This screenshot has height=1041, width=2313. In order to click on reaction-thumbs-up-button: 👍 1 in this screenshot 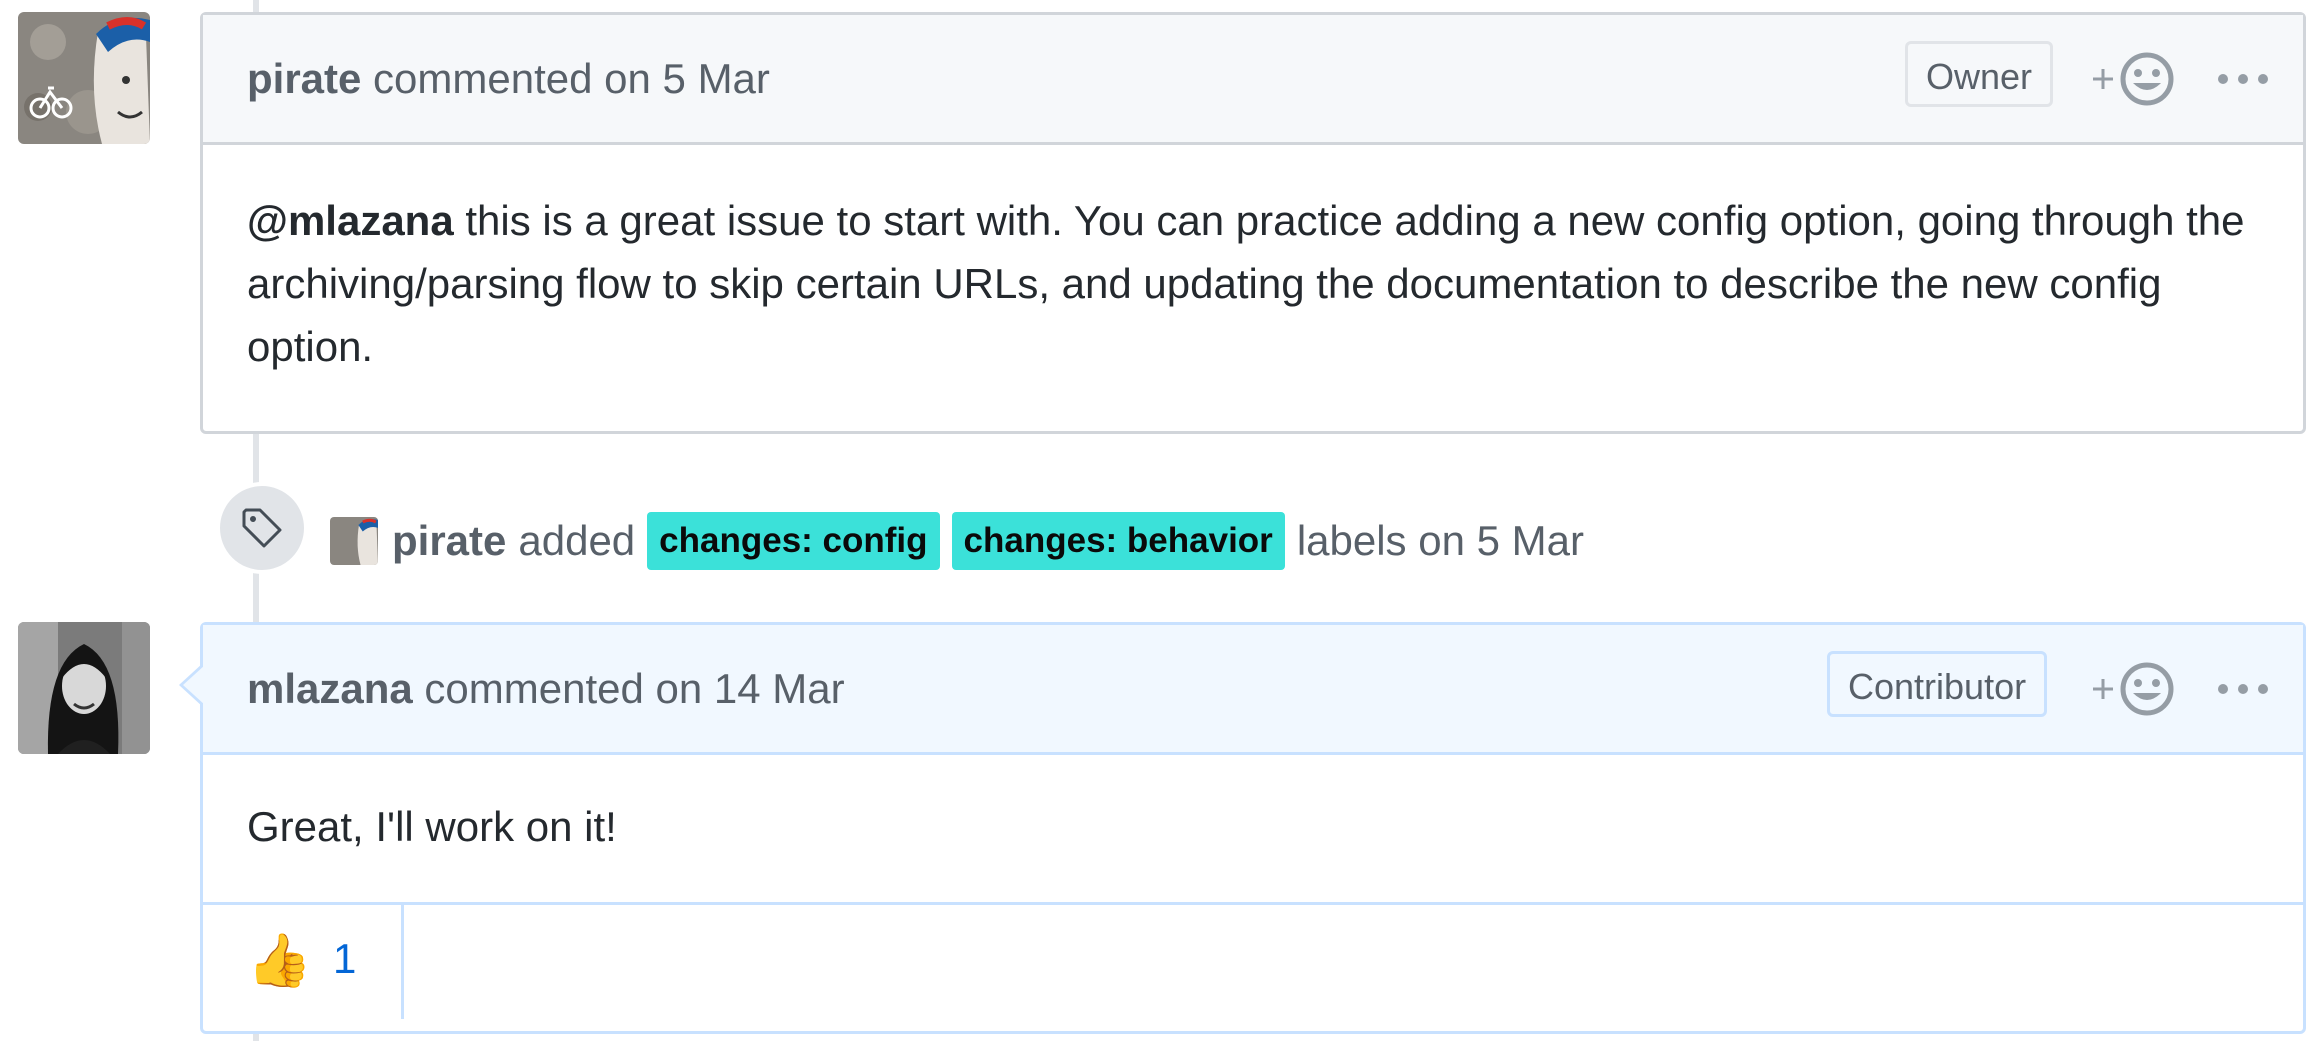, I will do `click(303, 962)`.